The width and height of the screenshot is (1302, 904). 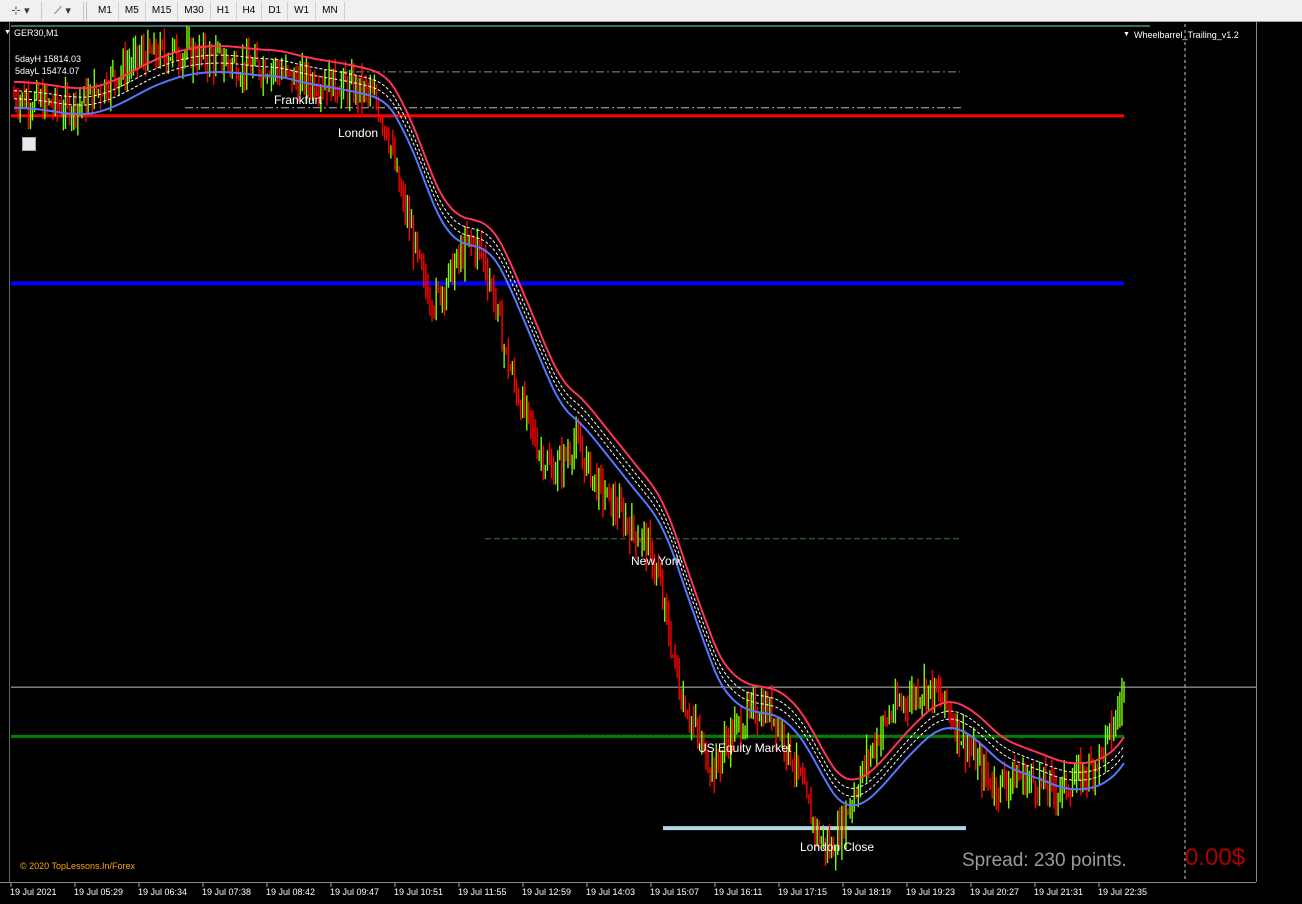 I want to click on five-day-low-label: 5dayL 15474.07, so click(x=47, y=71).